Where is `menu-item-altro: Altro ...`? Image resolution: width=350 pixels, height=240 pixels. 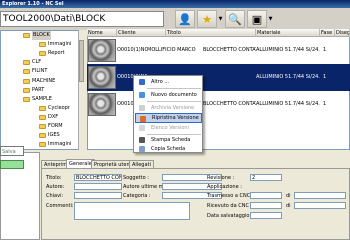
menu-item-altro: Altro ... is located at coordinates (168, 82).